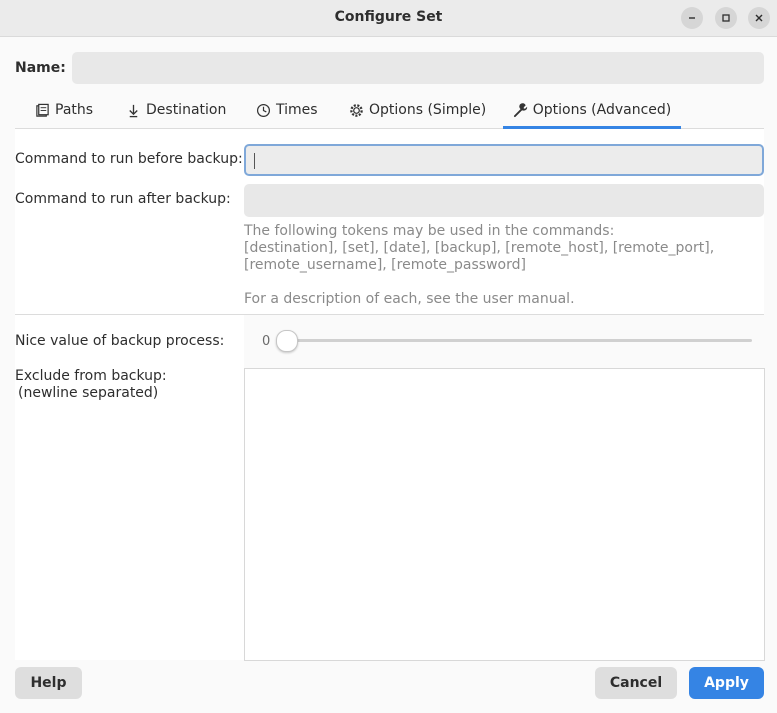  I want to click on nice-value-slider-handle, so click(287, 341).